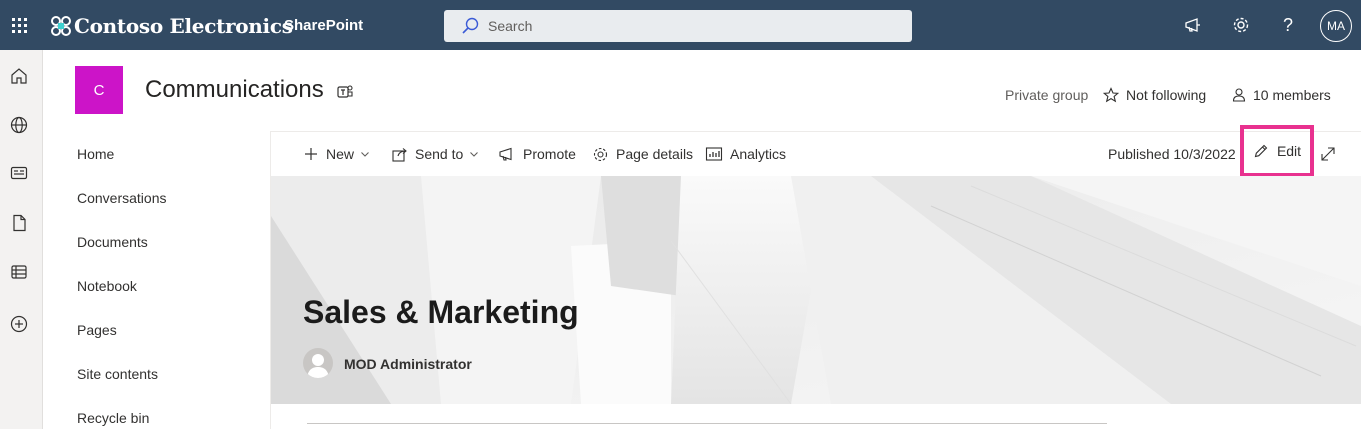 The height and width of the screenshot is (429, 1361). I want to click on edit-button: Edit, so click(1277, 151).